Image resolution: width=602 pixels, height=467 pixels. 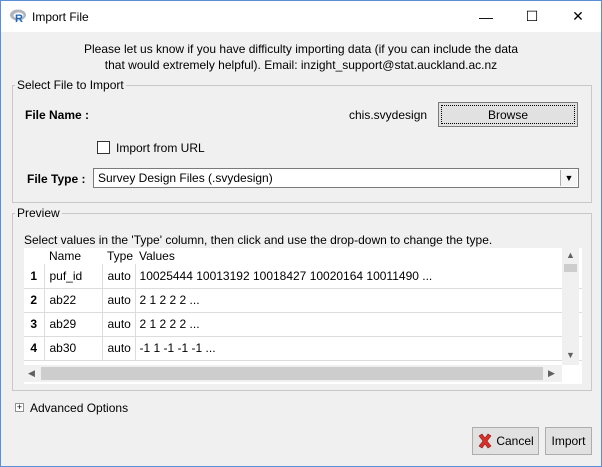 What do you see at coordinates (532, 16) in the screenshot?
I see `maximize-button: ☐` at bounding box center [532, 16].